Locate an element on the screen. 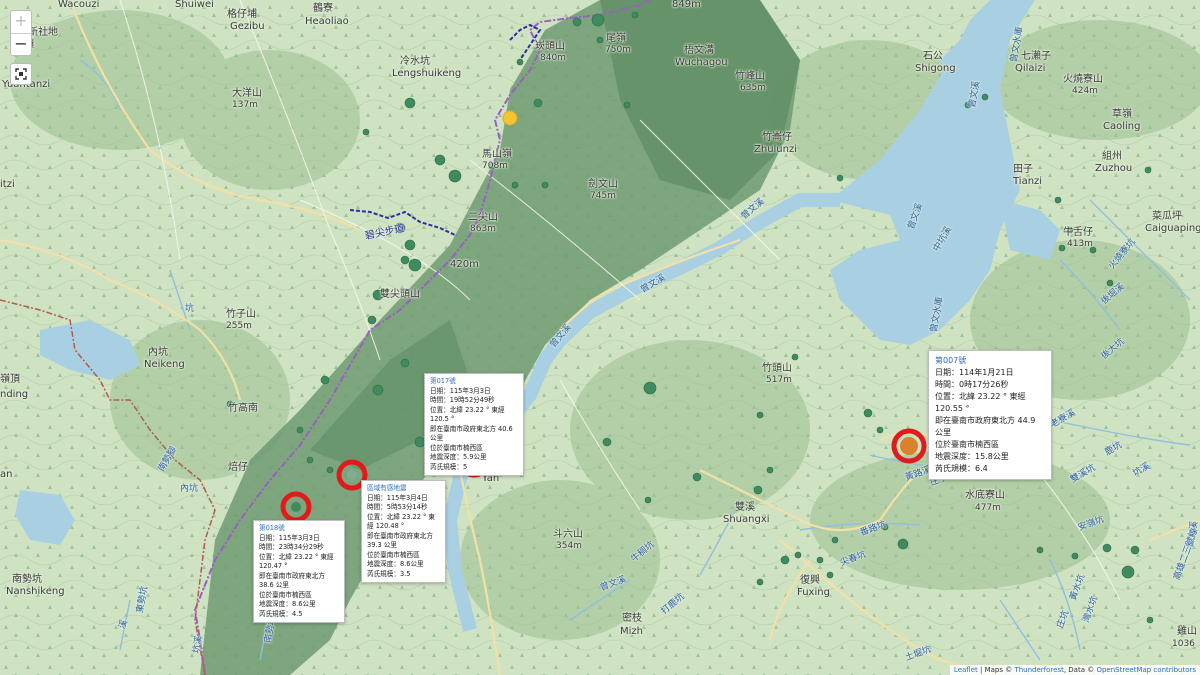 This screenshot has width=1200, height=675. popup-line: 時間：23時34分29秒 is located at coordinates (291, 547).